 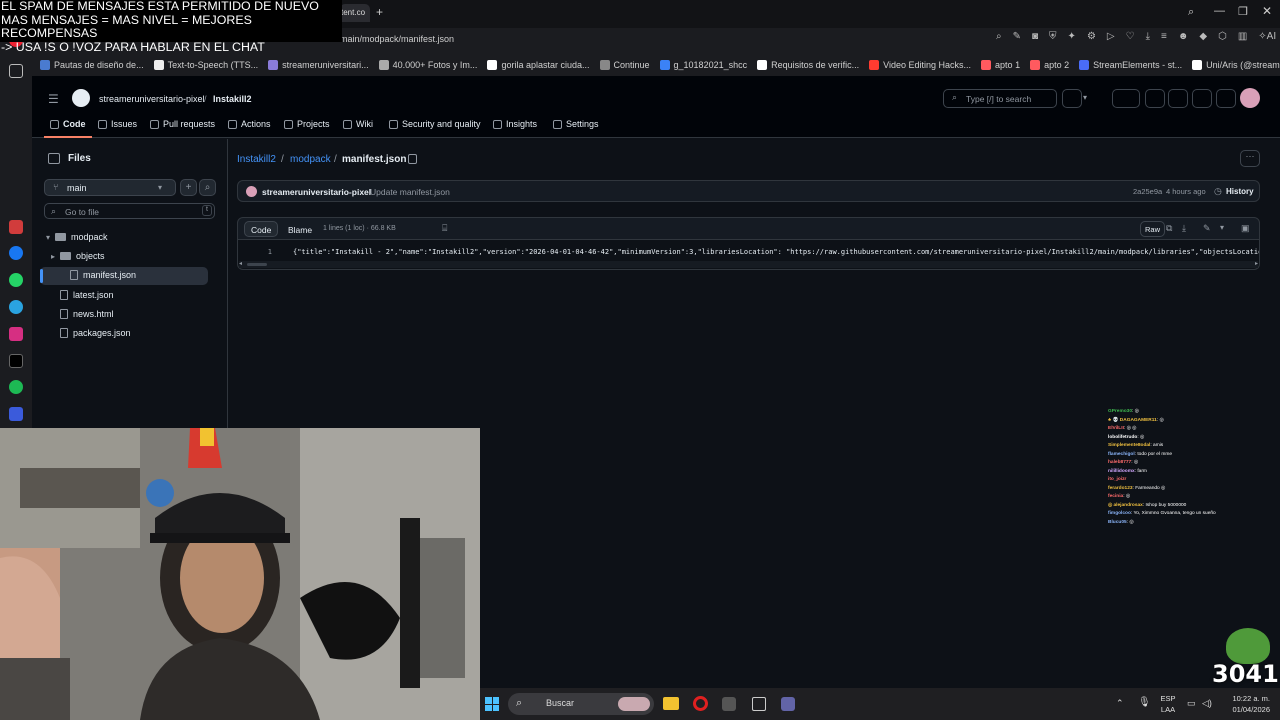 I want to click on tree-item-modpack: ▾ modpack, so click(x=77, y=237).